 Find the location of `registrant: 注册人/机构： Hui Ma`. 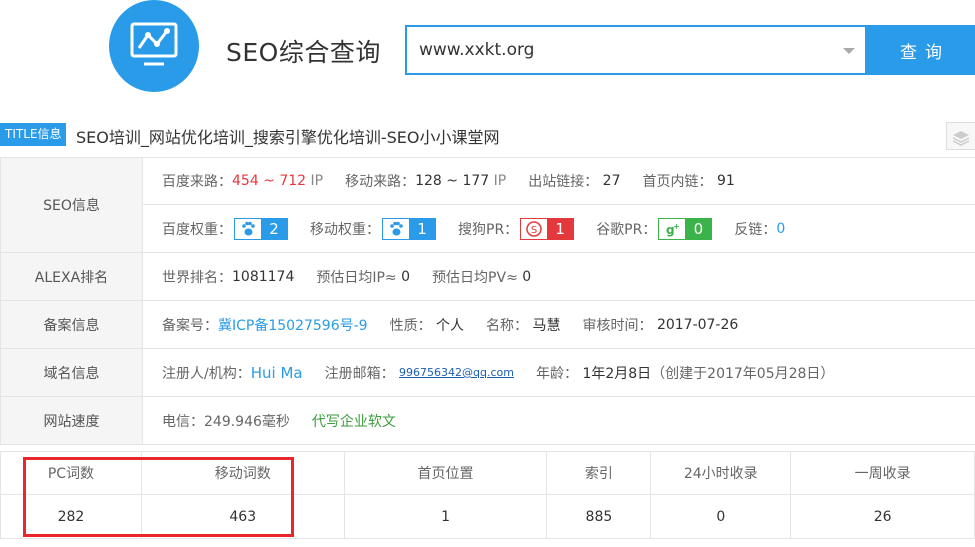

registrant: 注册人/机构： Hui Ma is located at coordinates (232, 372).